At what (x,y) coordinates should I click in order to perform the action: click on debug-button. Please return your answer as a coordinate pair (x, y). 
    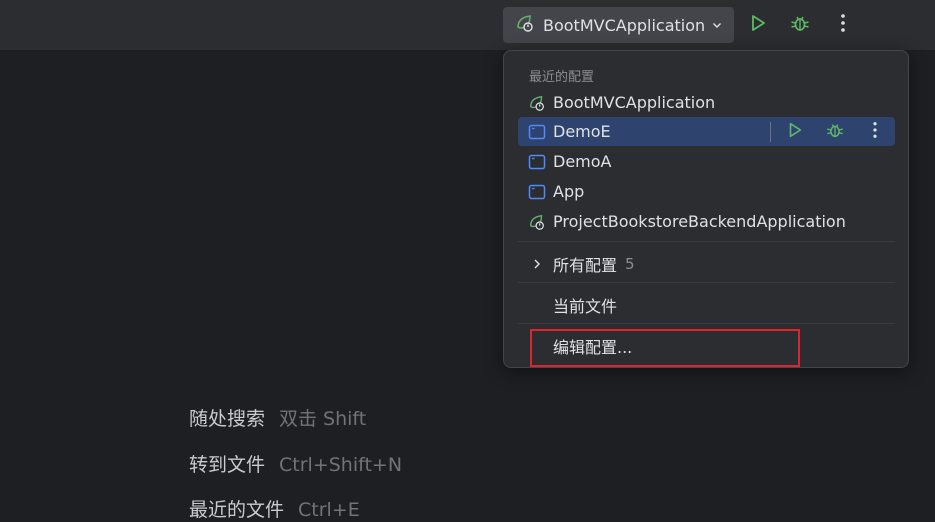
    Looking at the image, I should click on (800, 25).